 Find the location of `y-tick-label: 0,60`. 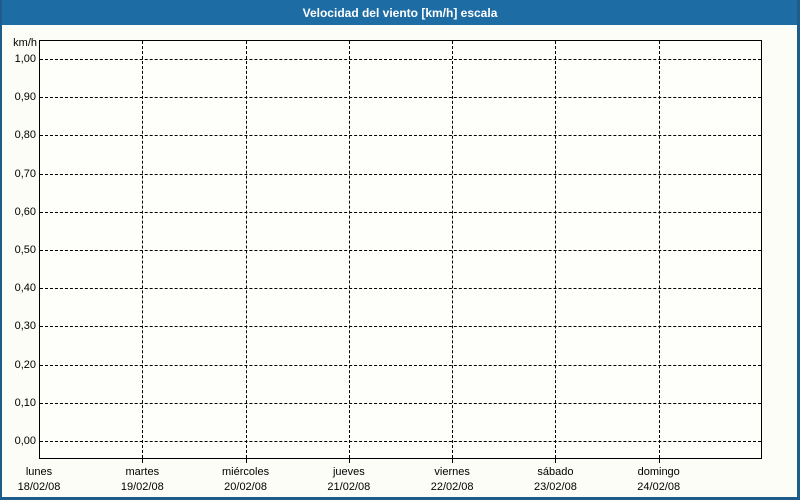

y-tick-label: 0,60 is located at coordinates (25, 211).